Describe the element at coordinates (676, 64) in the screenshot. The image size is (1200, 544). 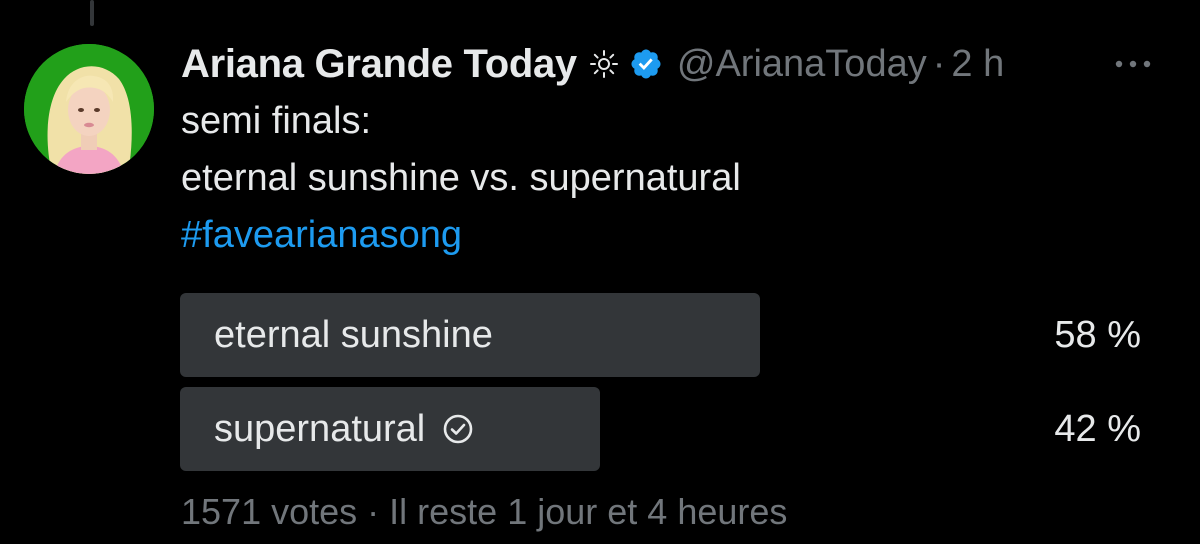
I see `tweet-header: Ariana Grande Today @ArianaToday · 2 h` at that location.